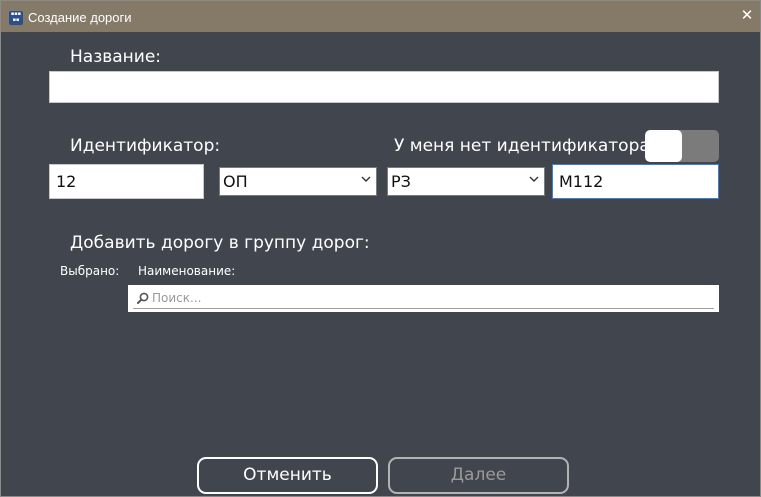 This screenshot has width=761, height=497. What do you see at coordinates (427, 298) in the screenshot?
I see `search-input` at bounding box center [427, 298].